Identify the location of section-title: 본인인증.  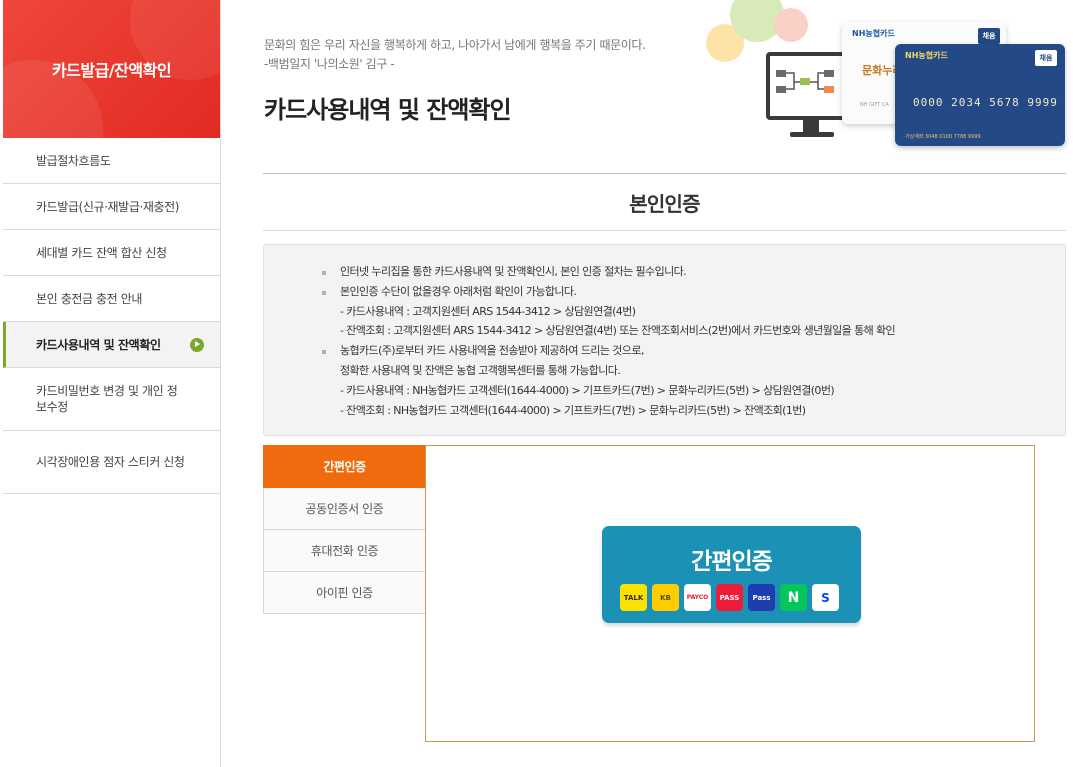
(664, 204).